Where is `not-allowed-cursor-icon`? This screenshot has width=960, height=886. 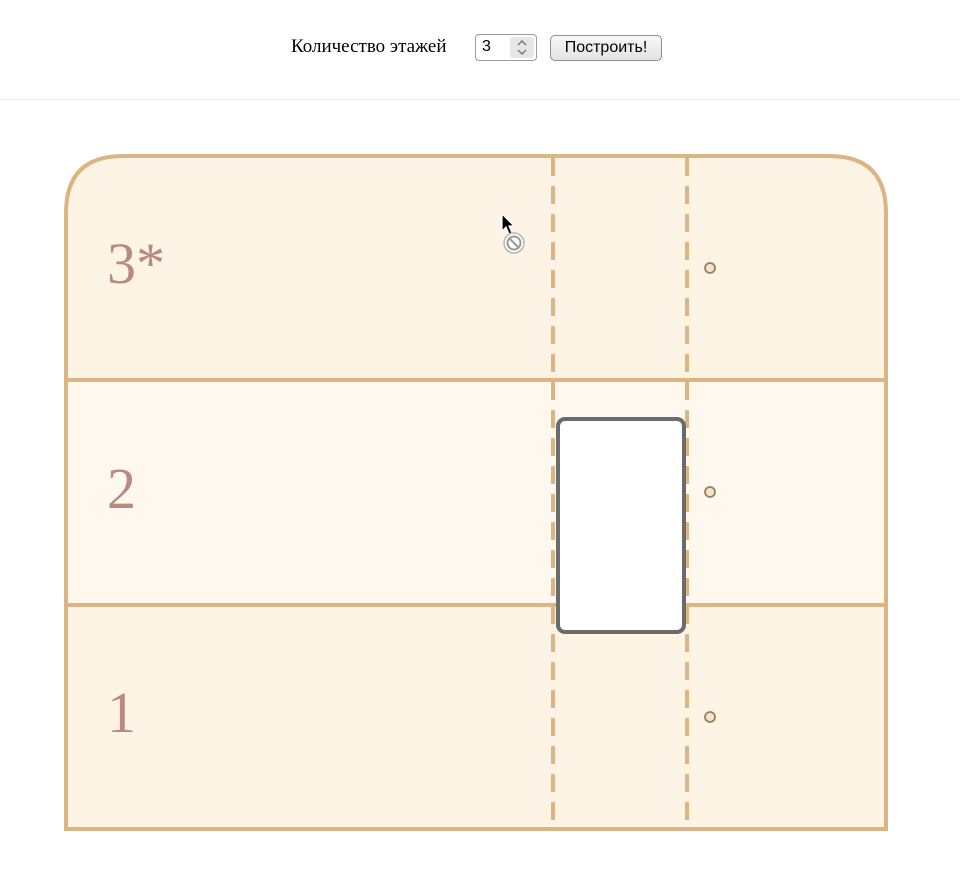
not-allowed-cursor-icon is located at coordinates (513, 233).